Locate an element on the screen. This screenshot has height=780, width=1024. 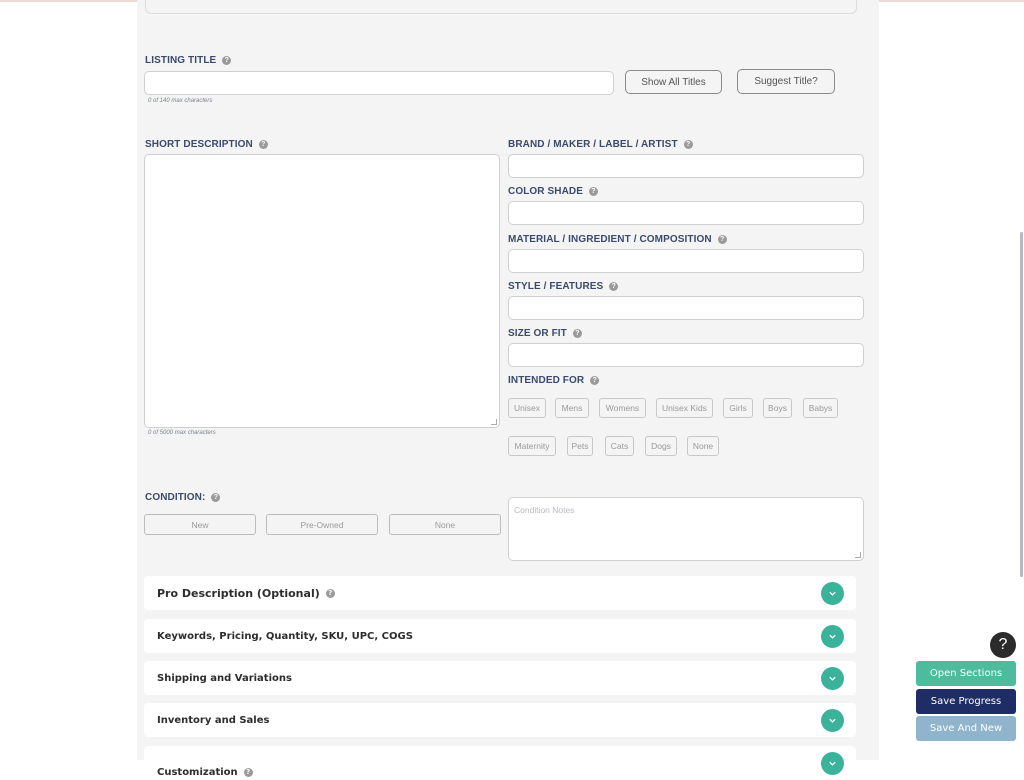
intended-for-option-cats: Cats is located at coordinates (619, 446).